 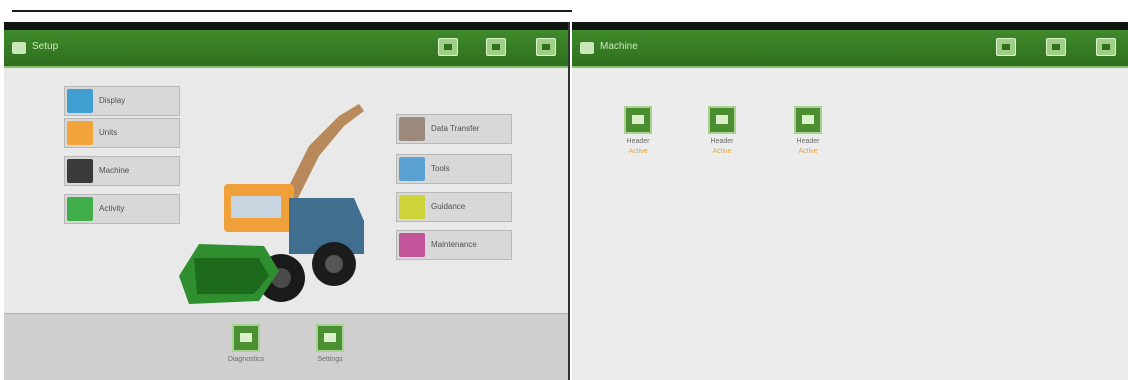 I want to click on menu-data-transfer: Data Transfer, so click(x=454, y=129).